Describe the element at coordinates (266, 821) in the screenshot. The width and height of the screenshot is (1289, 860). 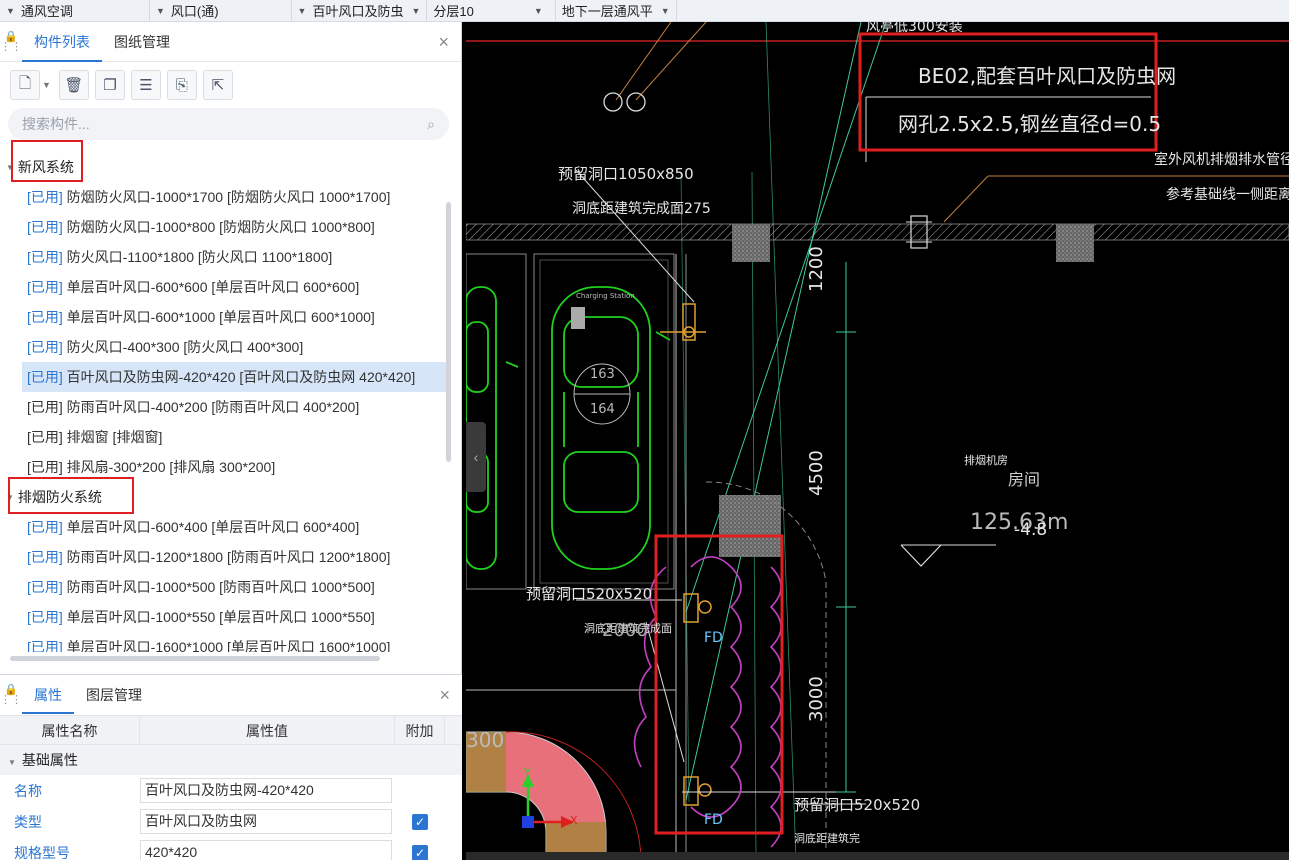
I see `property-value-field: 百叶风口及防虫网` at that location.